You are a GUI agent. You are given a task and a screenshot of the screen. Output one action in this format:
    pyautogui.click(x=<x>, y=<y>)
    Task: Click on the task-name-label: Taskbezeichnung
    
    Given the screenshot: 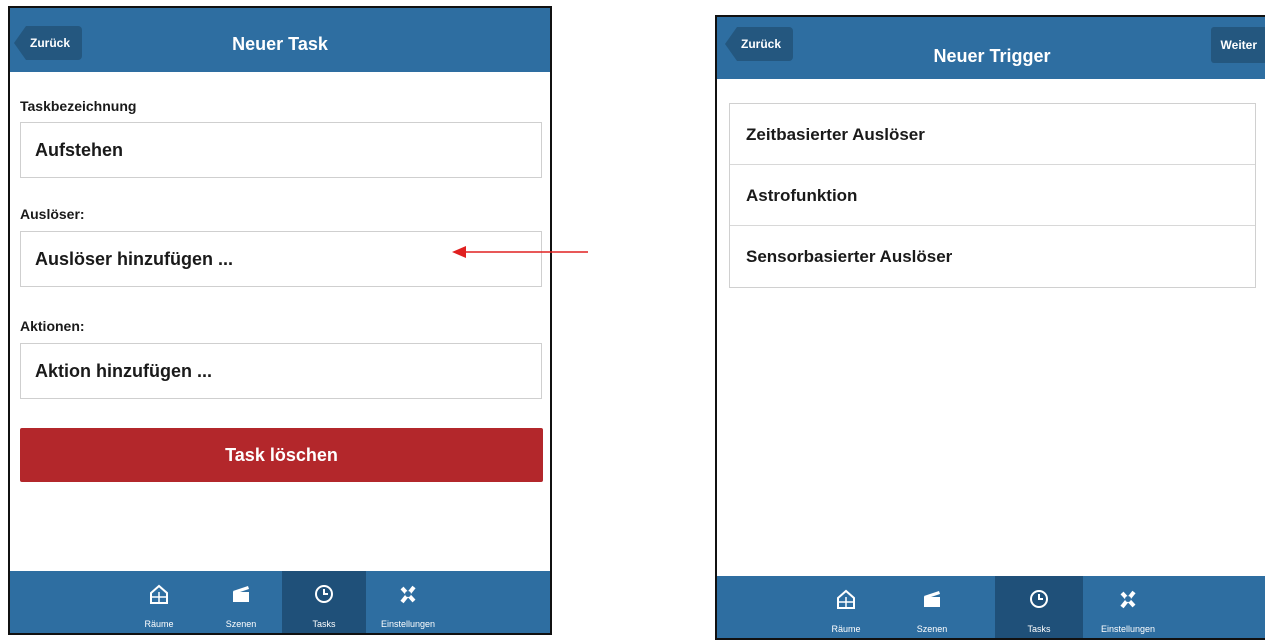 What is the action you would take?
    pyautogui.click(x=78, y=106)
    